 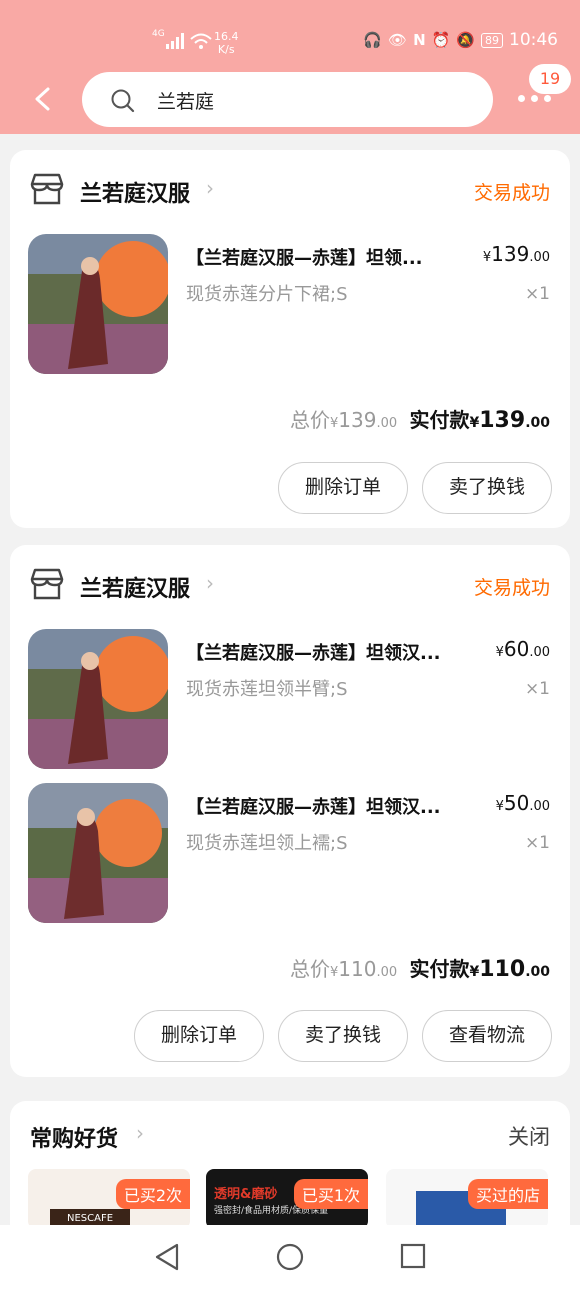 I want to click on purchase-count-tag: 已买1次, so click(x=330, y=1194).